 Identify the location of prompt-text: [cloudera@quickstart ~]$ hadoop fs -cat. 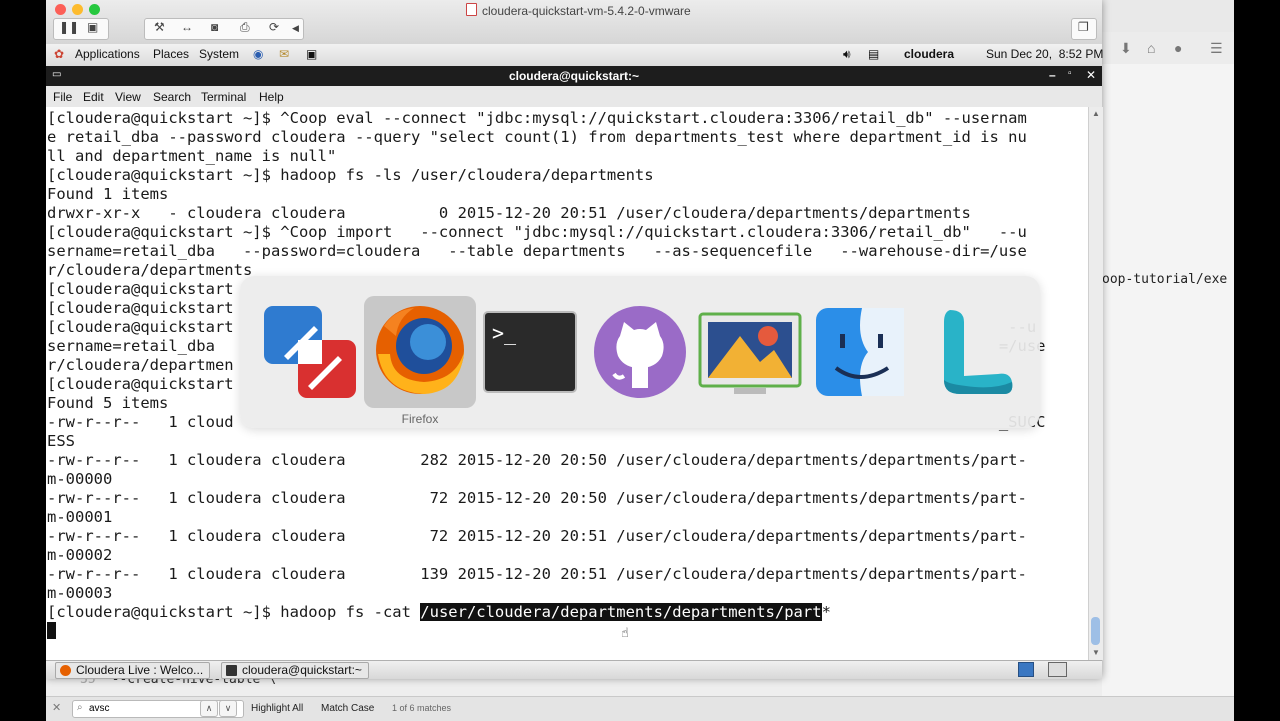
(234, 612).